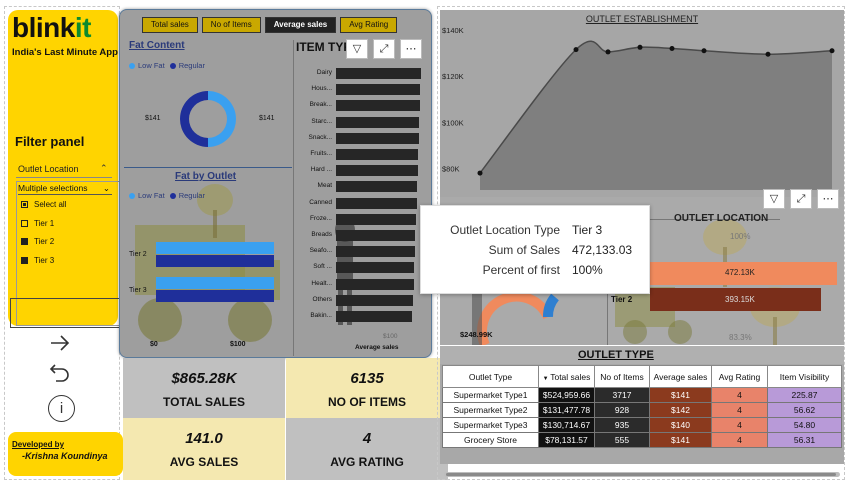  What do you see at coordinates (24, 204) in the screenshot?
I see `checkbox-partial-icon` at bounding box center [24, 204].